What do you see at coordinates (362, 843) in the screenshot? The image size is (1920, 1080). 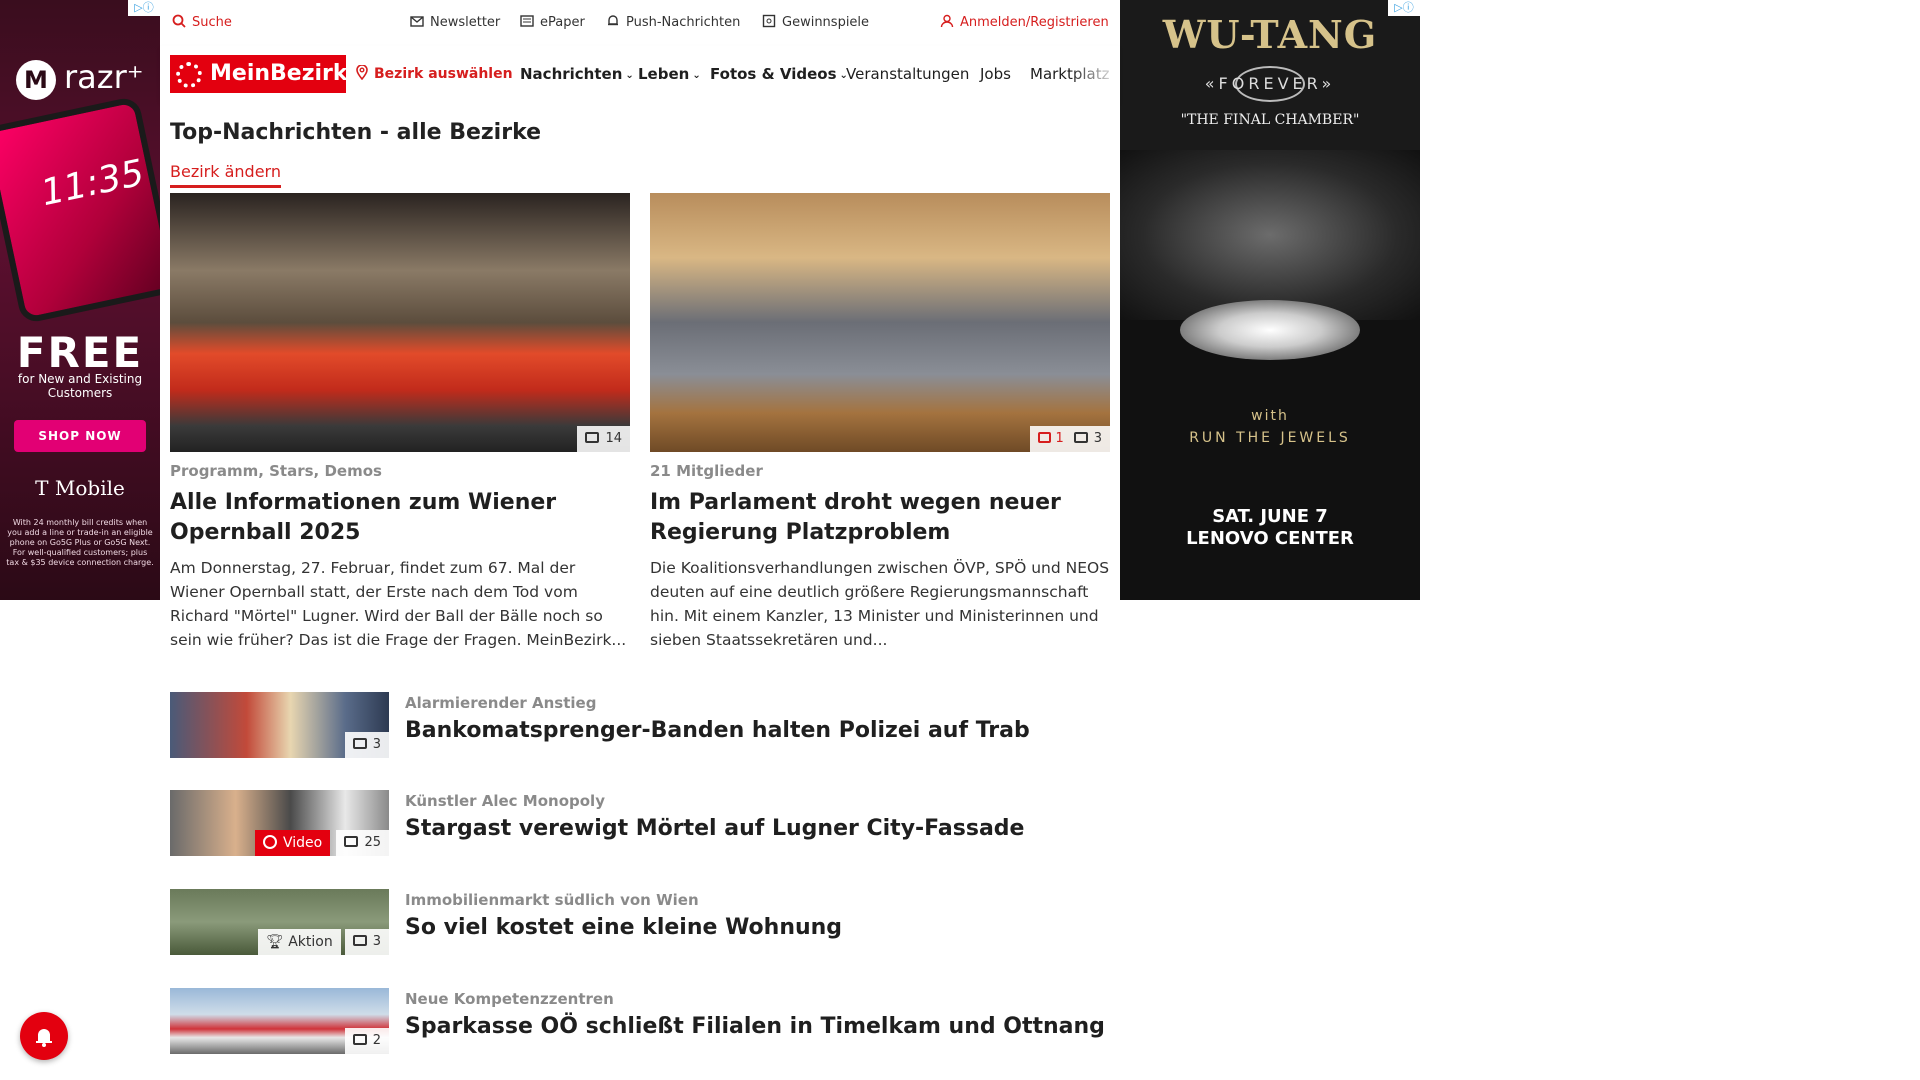 I see `photo-count-badge: 25` at bounding box center [362, 843].